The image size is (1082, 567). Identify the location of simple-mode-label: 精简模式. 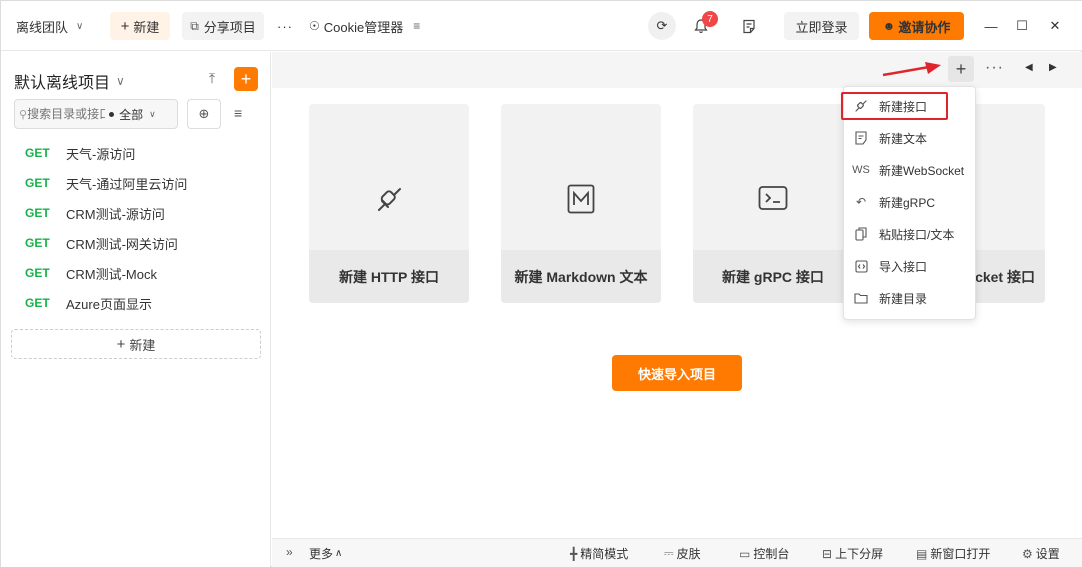
(604, 554).